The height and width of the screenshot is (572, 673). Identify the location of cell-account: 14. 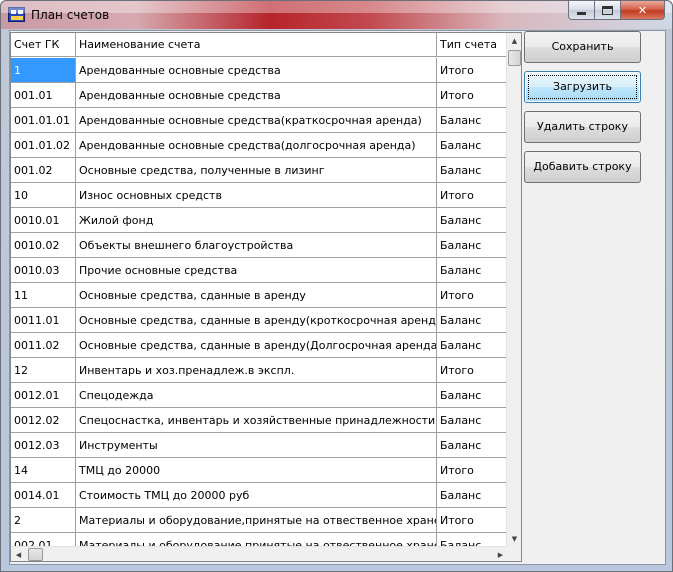
(43, 470).